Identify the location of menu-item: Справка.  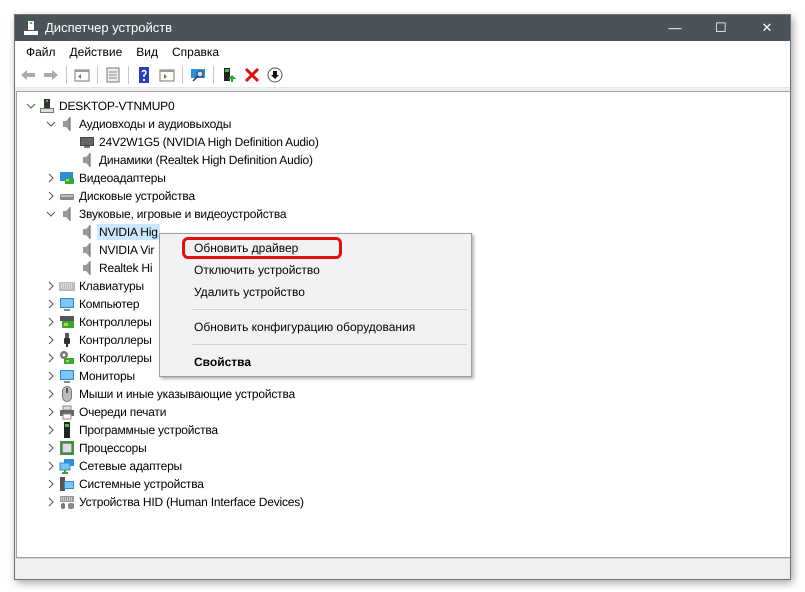
(195, 52).